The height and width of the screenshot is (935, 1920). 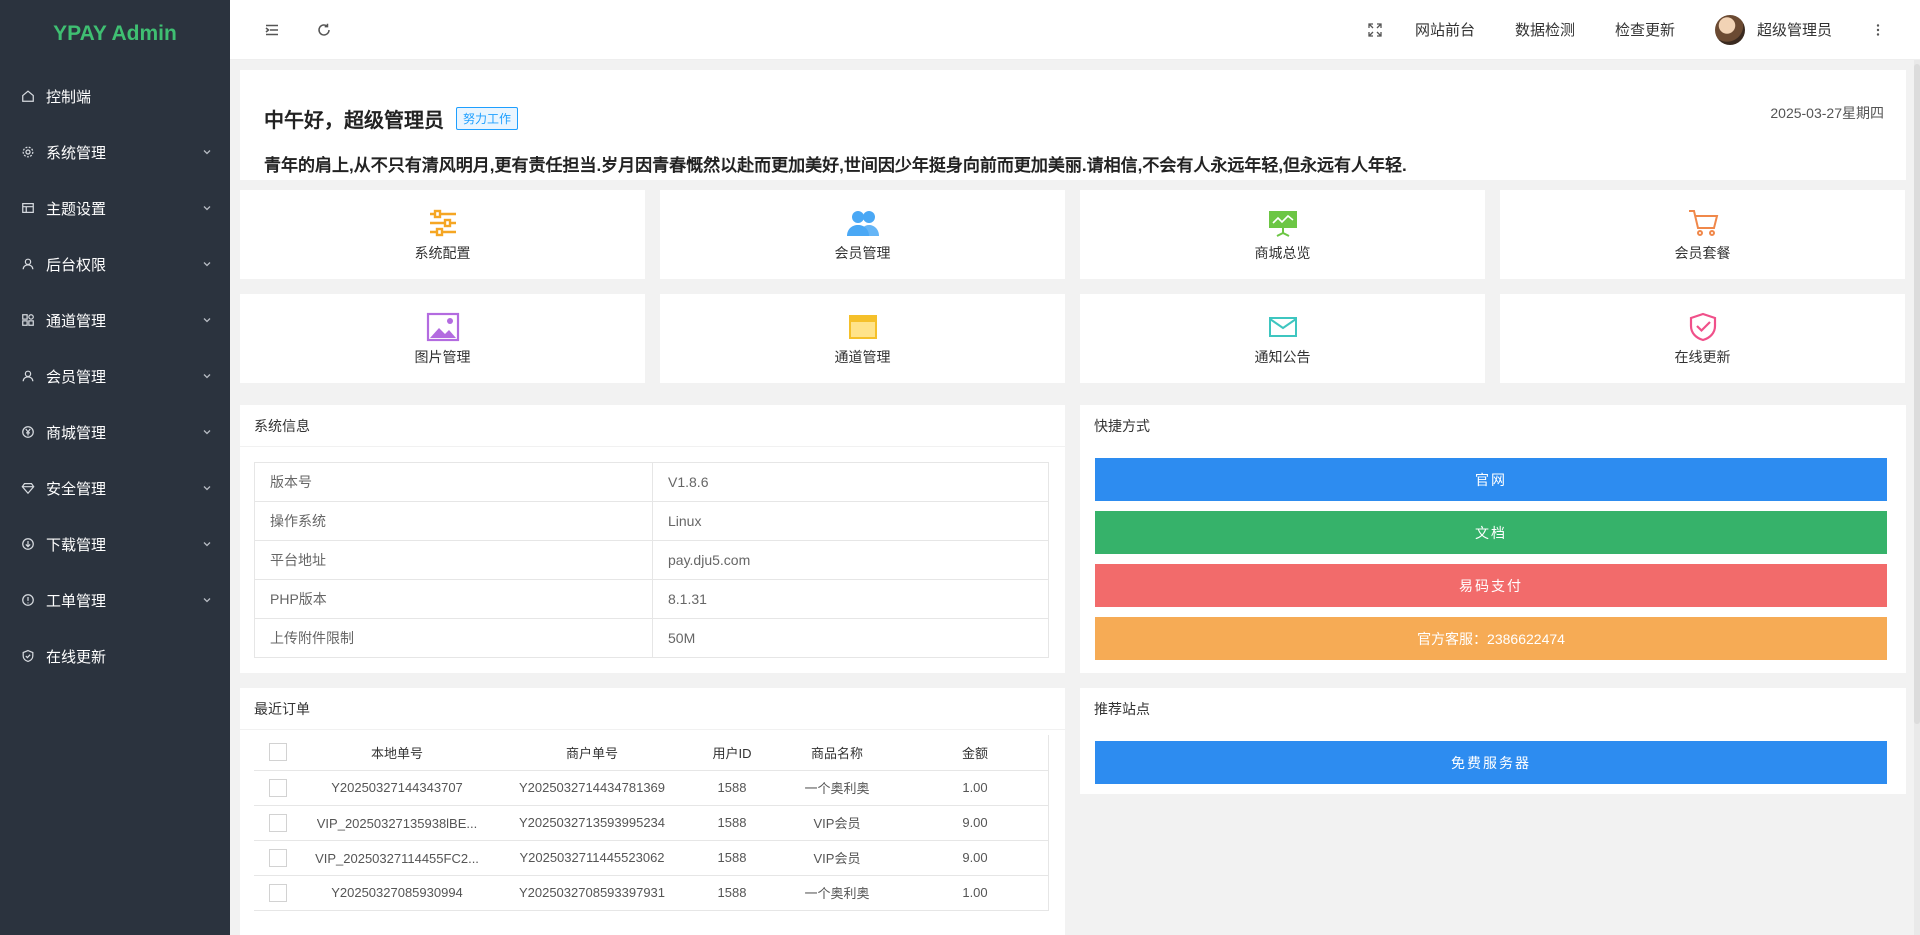 What do you see at coordinates (76, 209) in the screenshot?
I see `sidebar-item-label: 主题设置` at bounding box center [76, 209].